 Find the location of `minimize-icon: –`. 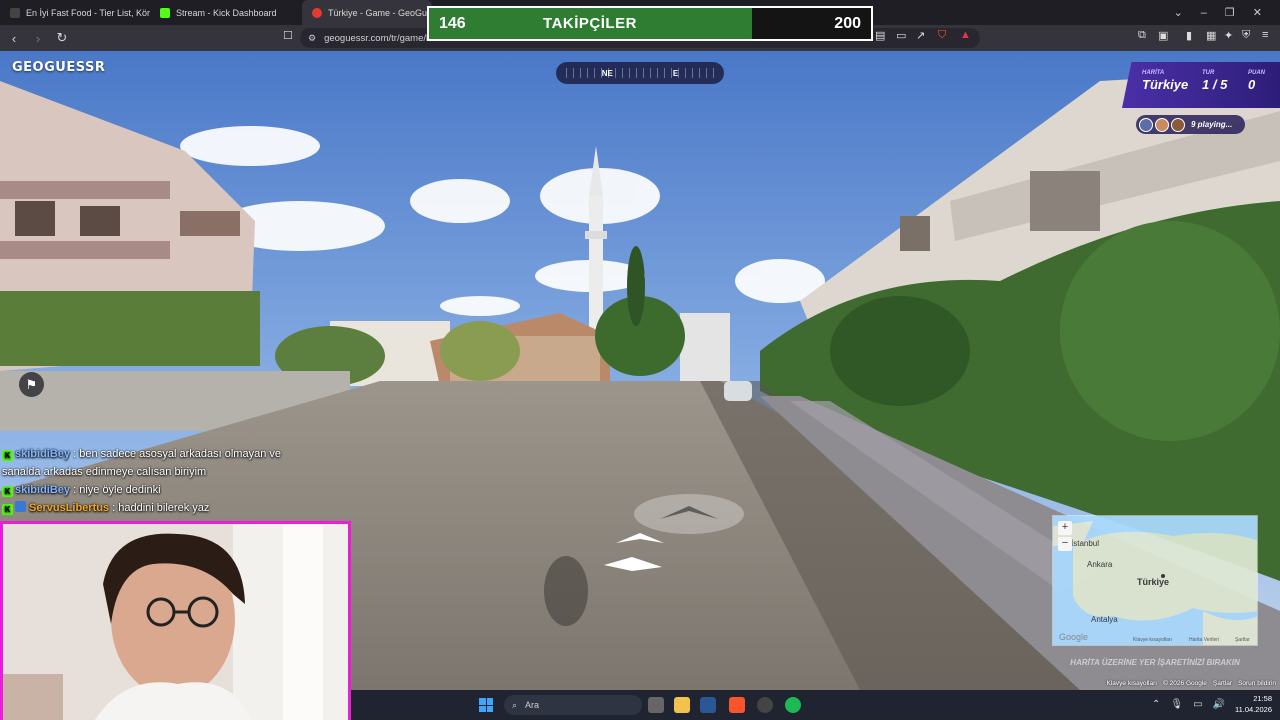

minimize-icon: – is located at coordinates (1204, 13).